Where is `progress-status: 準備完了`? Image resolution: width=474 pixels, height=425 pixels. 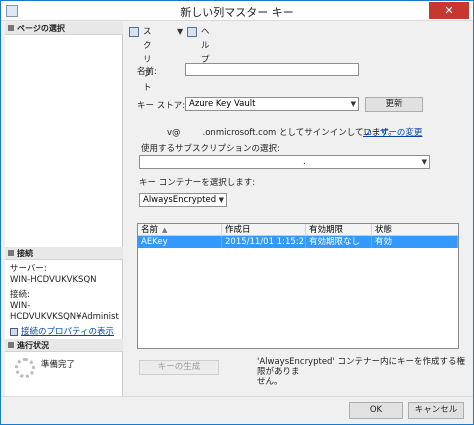 progress-status: 準備完了 is located at coordinates (58, 365).